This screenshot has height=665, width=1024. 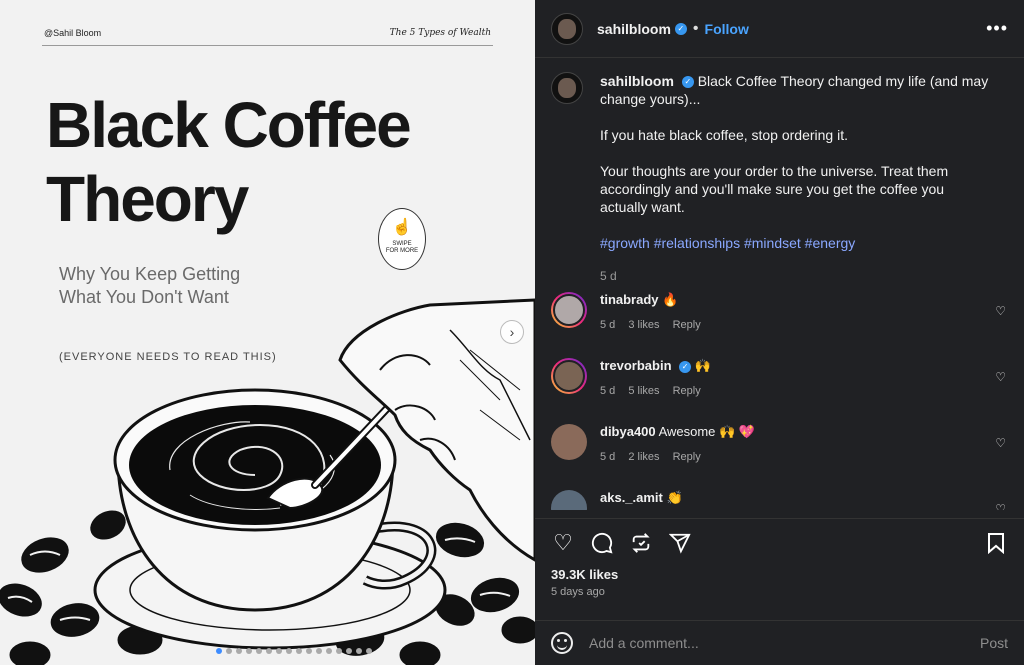 What do you see at coordinates (73, 33) in the screenshot?
I see `slide-handle: @Sahil Bloom` at bounding box center [73, 33].